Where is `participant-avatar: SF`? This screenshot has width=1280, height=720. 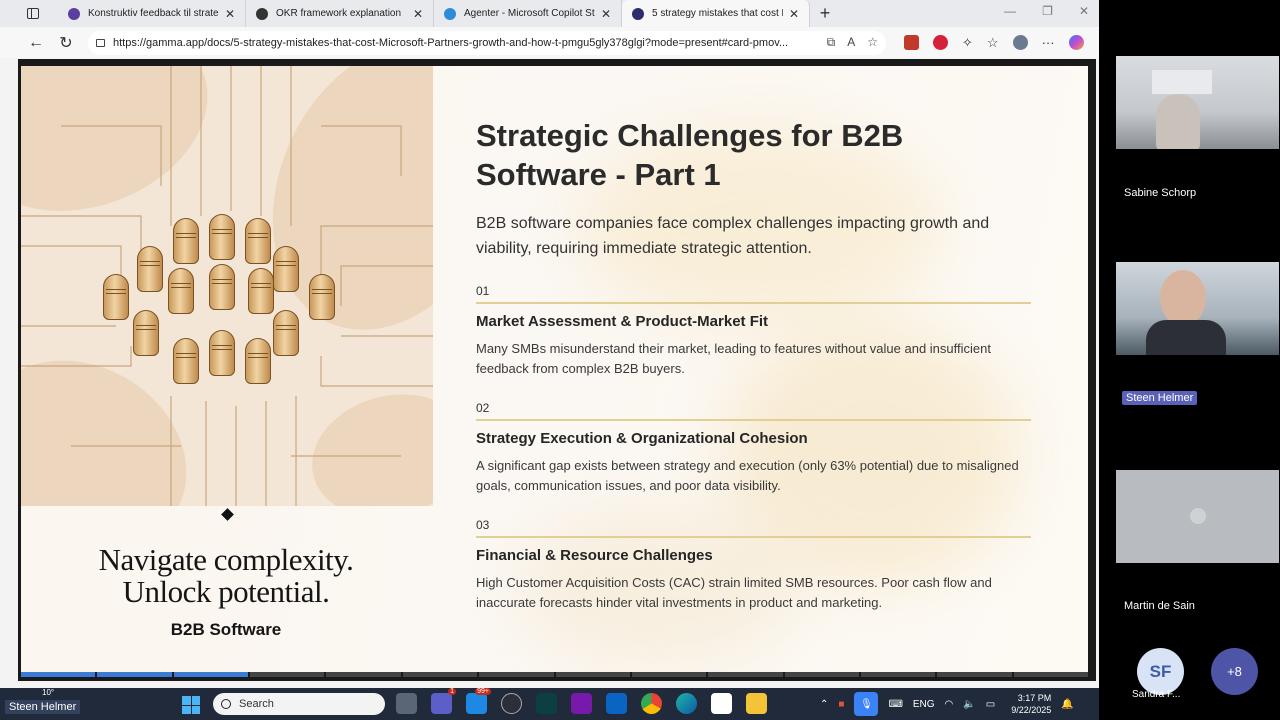
participant-avatar: SF is located at coordinates (1160, 671).